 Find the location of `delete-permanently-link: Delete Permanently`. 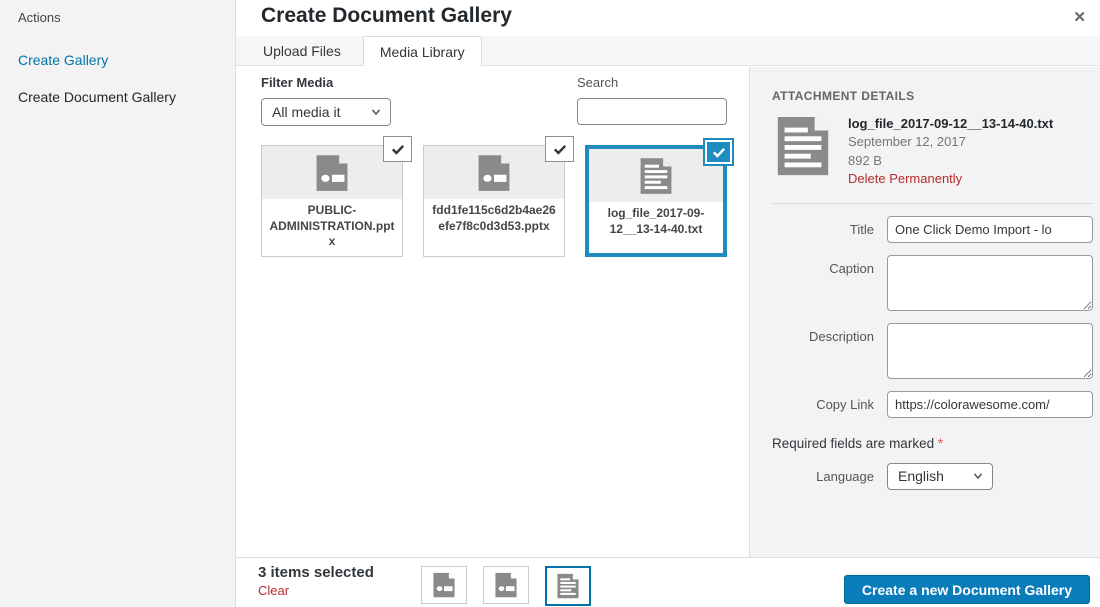

delete-permanently-link: Delete Permanently is located at coordinates (950, 179).